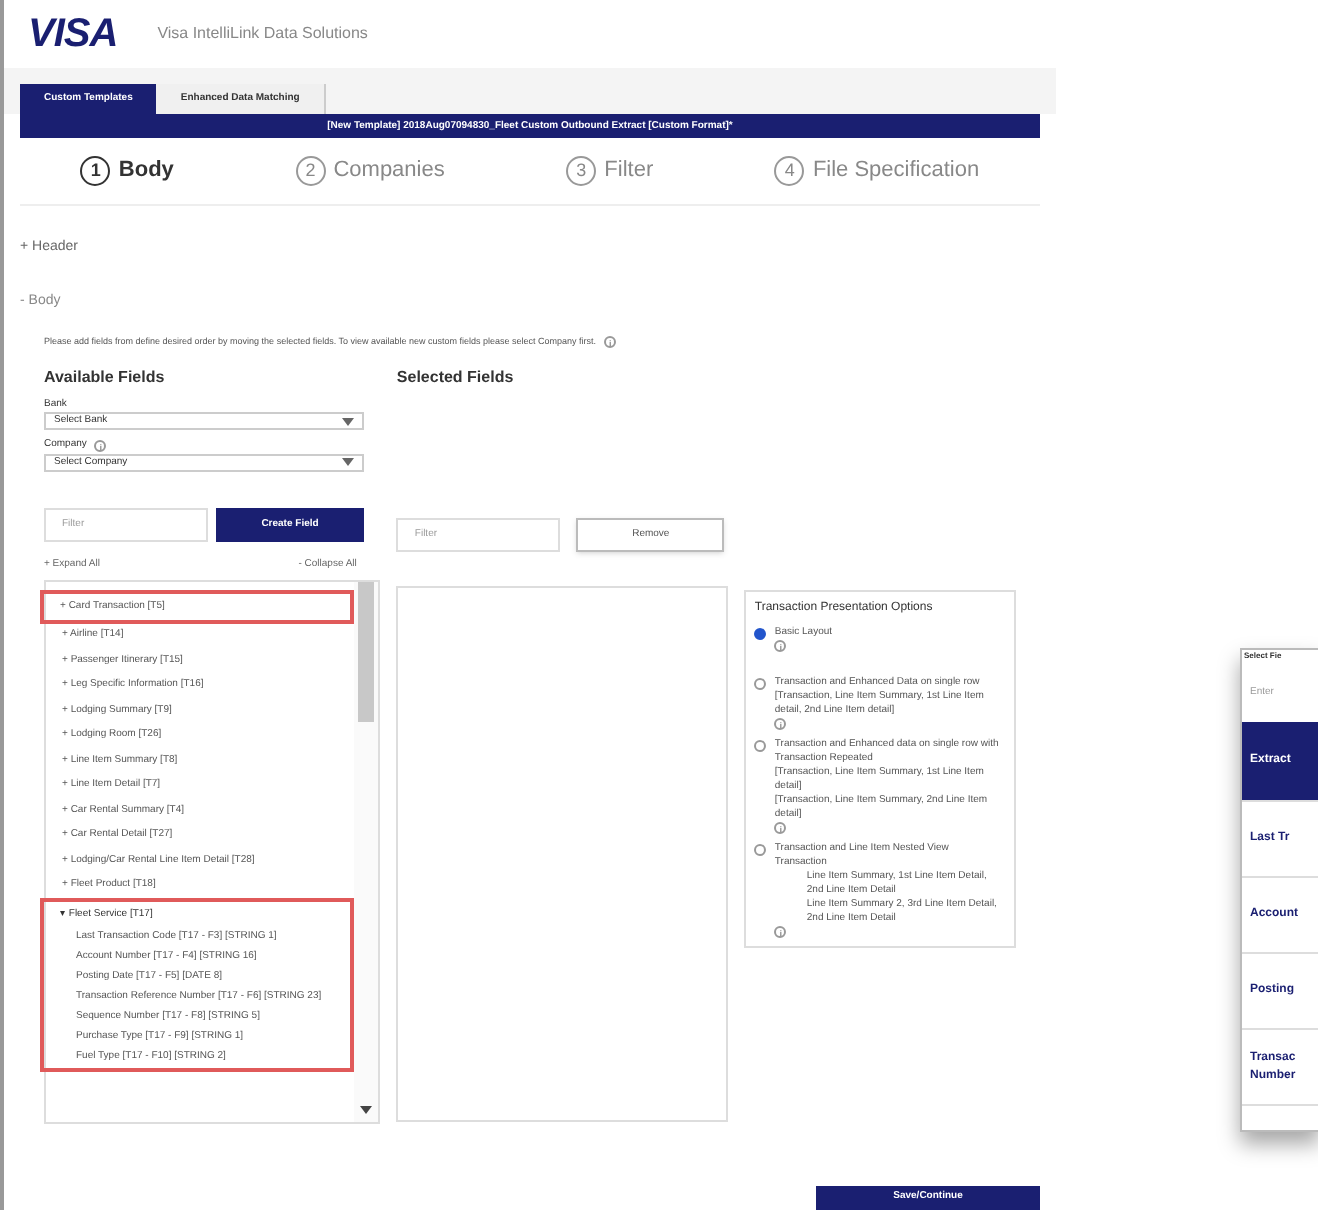 The image size is (1318, 1210). Describe the element at coordinates (73, 35) in the screenshot. I see `visa-logo: VISA` at that location.